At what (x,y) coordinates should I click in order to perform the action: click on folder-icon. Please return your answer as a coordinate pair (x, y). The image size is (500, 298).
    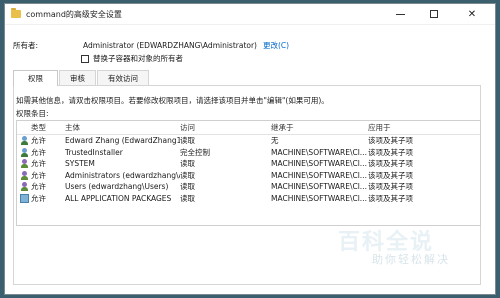
    Looking at the image, I should click on (16, 13).